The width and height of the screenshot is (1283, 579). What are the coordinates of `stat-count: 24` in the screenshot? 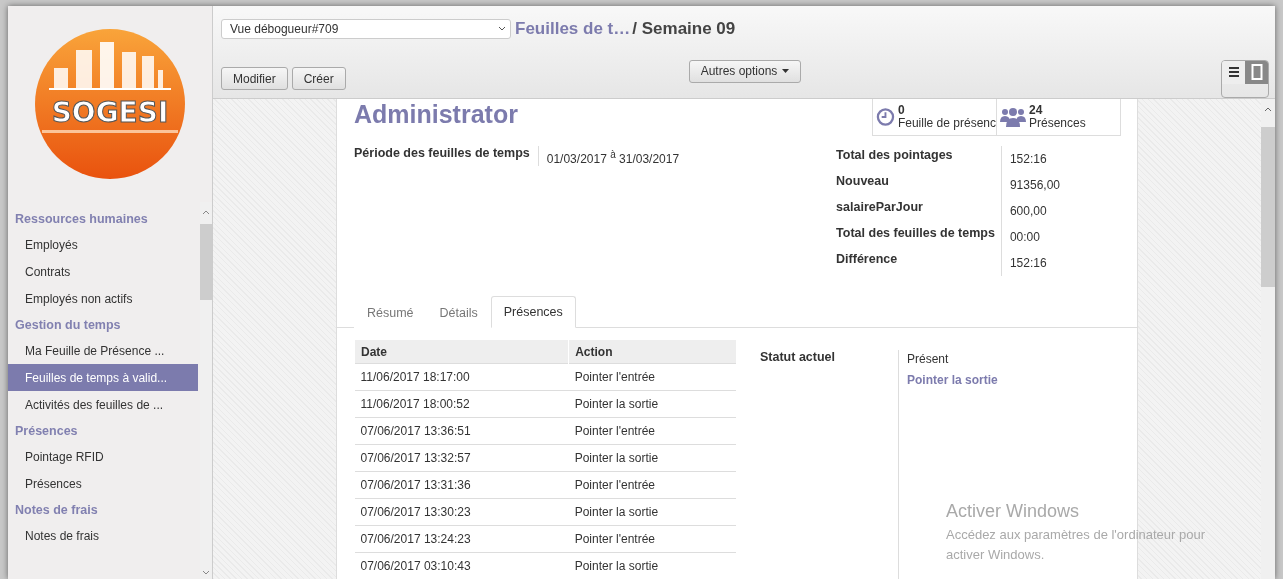 It's located at (1036, 110).